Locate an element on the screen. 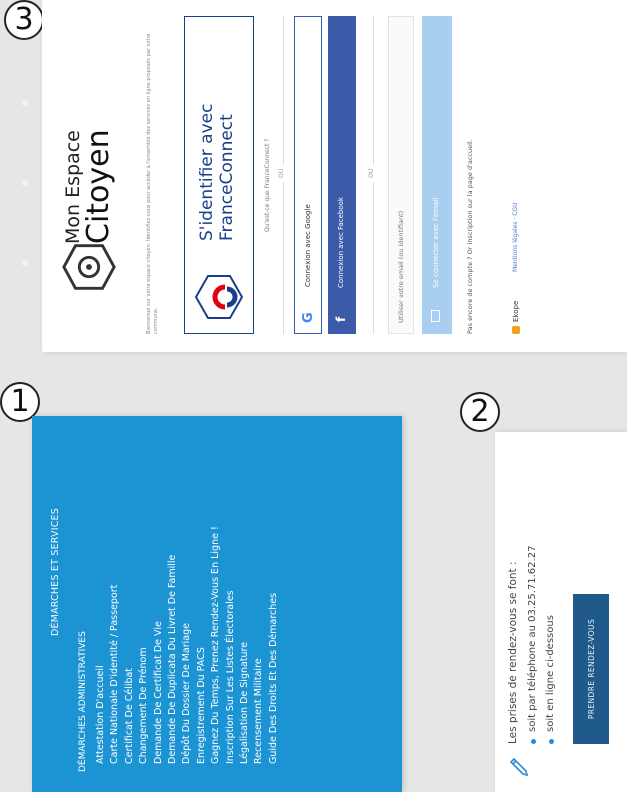 The width and height of the screenshot is (627, 792). email-login-label: Se connecter avec l'email is located at coordinates (436, 242).